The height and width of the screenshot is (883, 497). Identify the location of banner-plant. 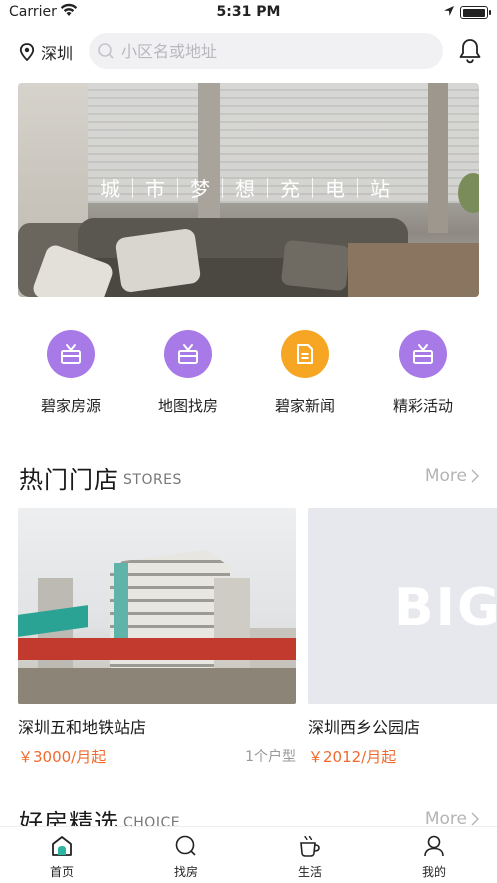
(468, 193).